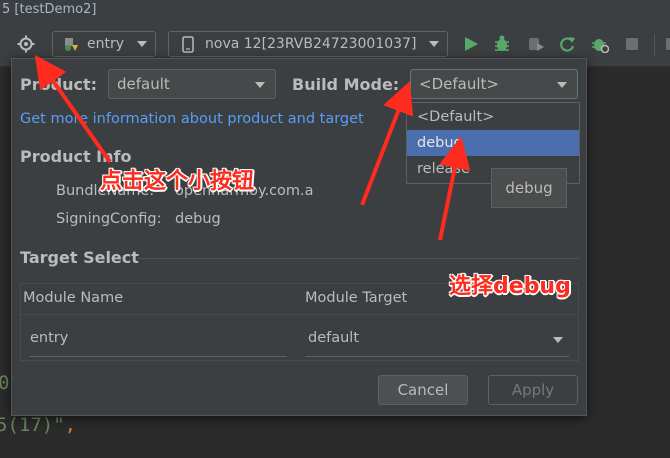  I want to click on signing-config-value: debug, so click(198, 219).